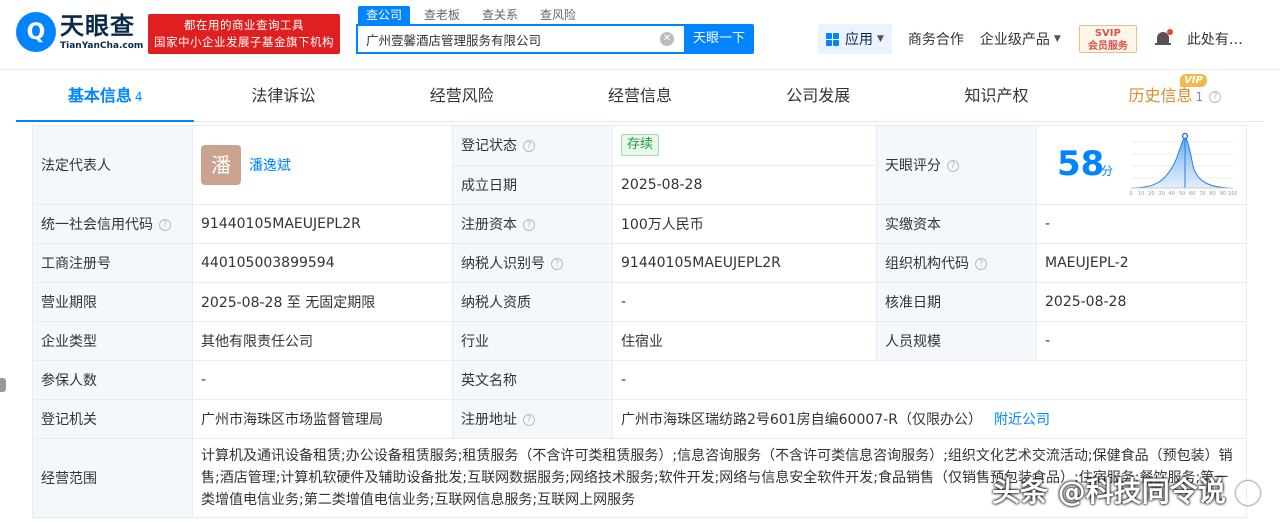 Image resolution: width=1280 pixels, height=522 pixels. What do you see at coordinates (1141, 263) in the screenshot?
I see `org-code-value: MAEUJEPL-2` at bounding box center [1141, 263].